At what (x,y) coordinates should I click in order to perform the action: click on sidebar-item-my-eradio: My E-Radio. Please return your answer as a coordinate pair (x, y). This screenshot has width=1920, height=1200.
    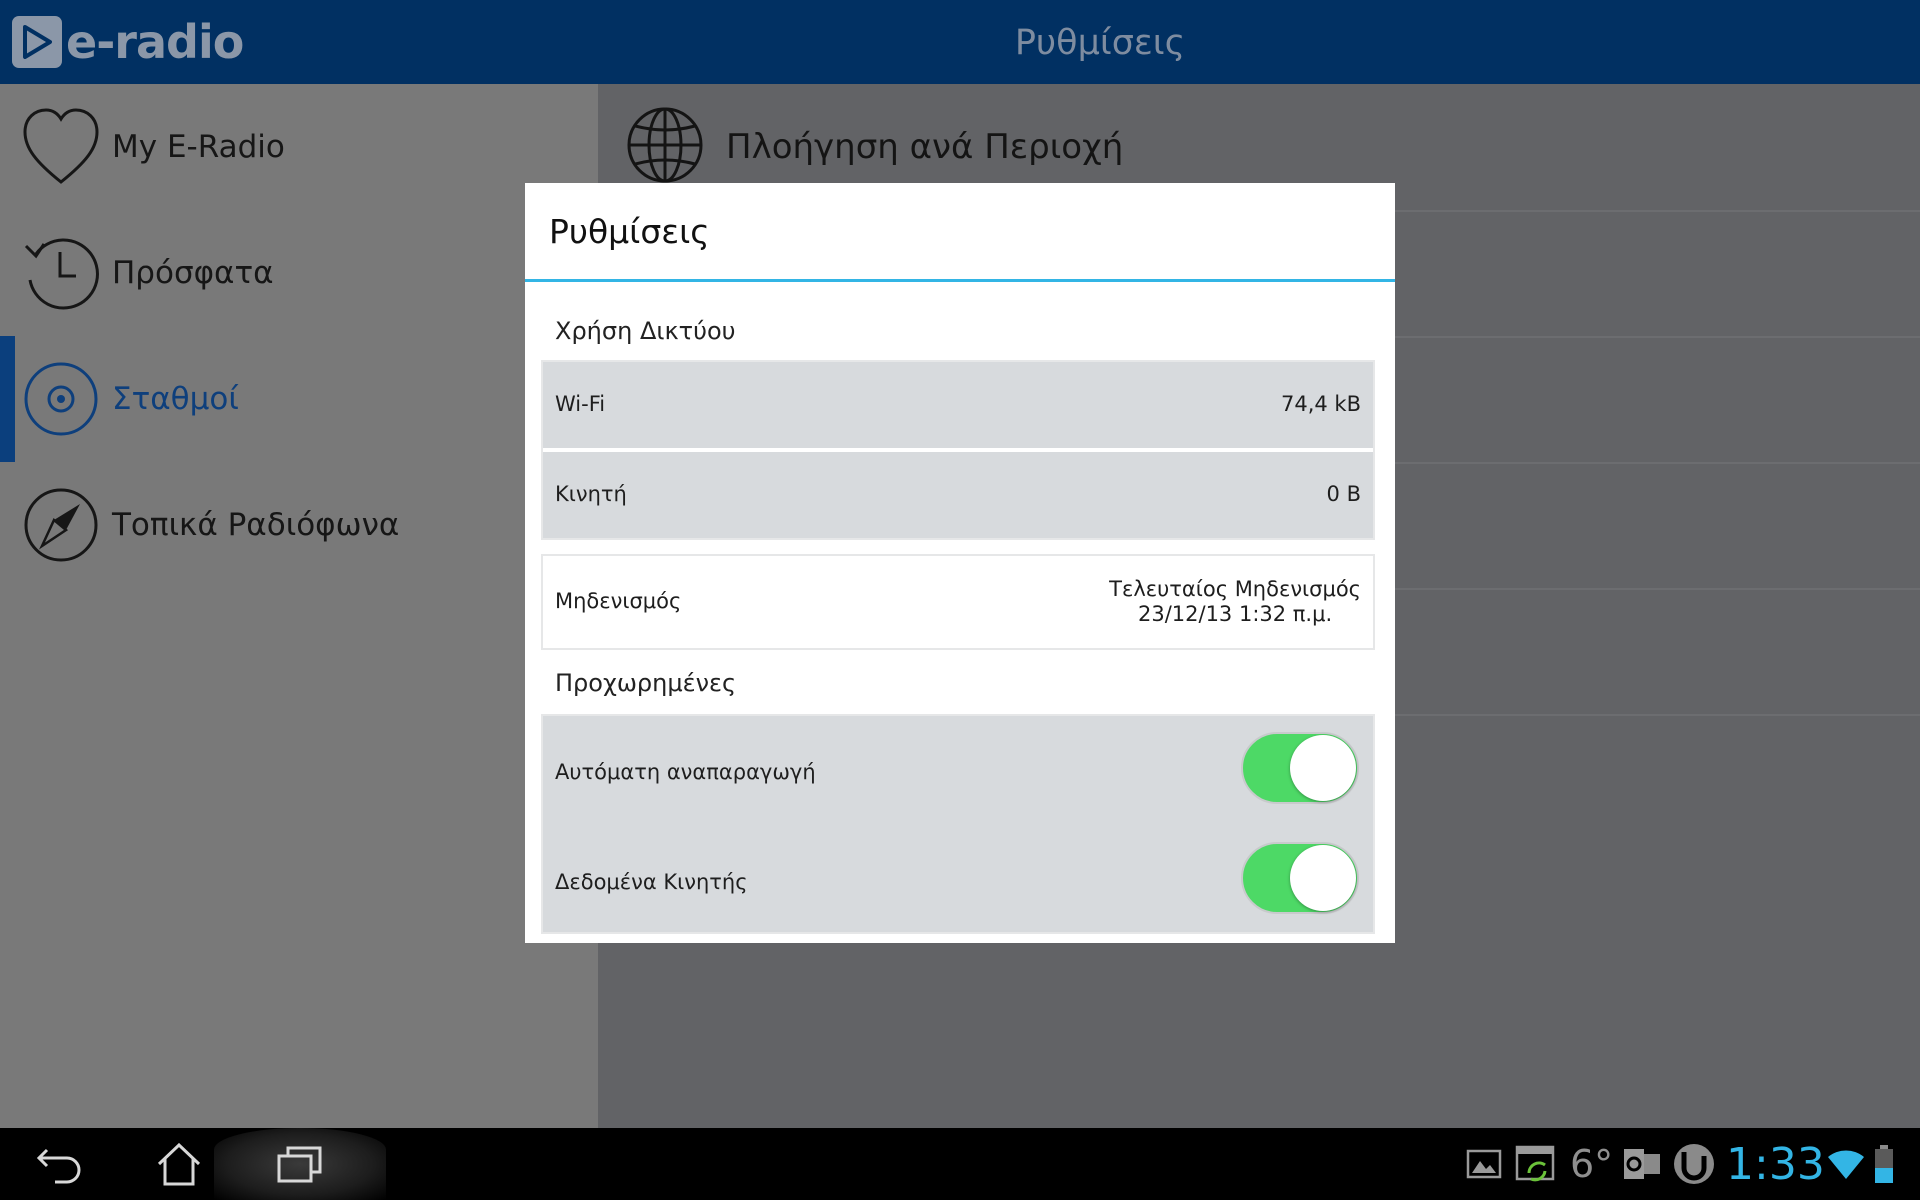
    Looking at the image, I should click on (299, 147).